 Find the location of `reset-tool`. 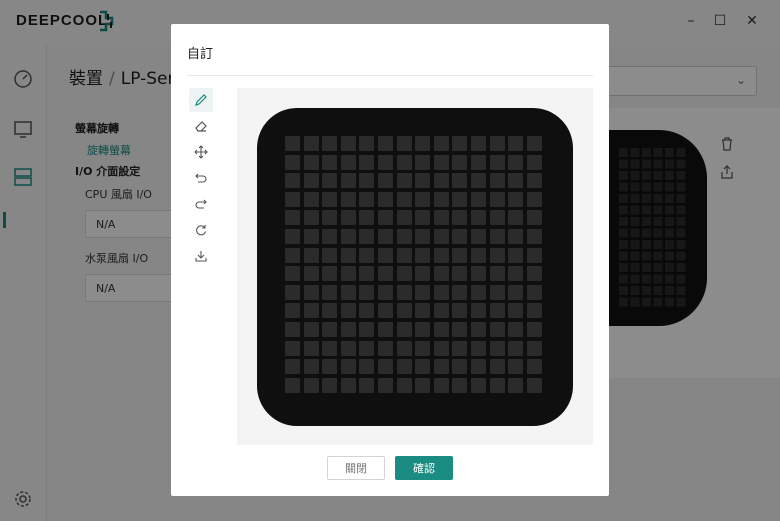

reset-tool is located at coordinates (201, 230).